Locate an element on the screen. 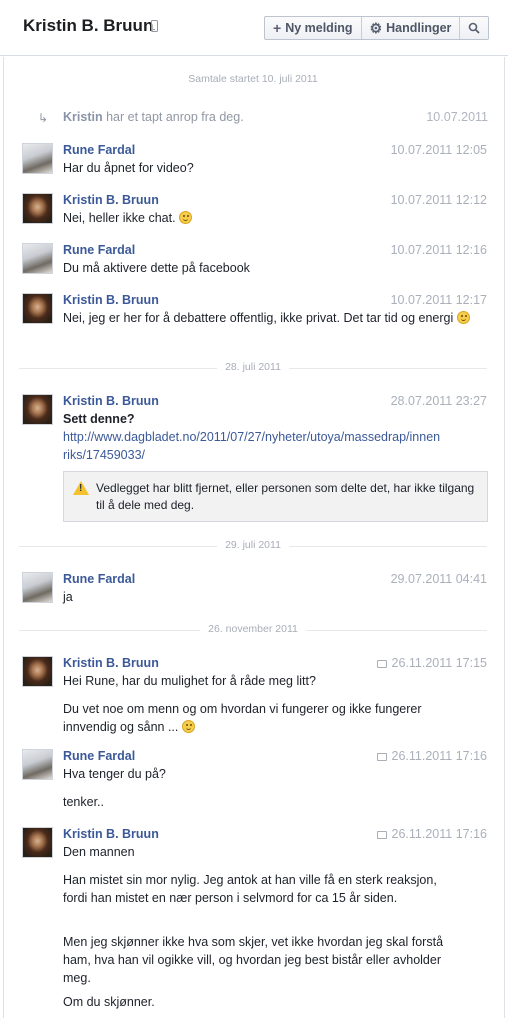 The height and width of the screenshot is (1018, 508). message-time: 29.07.2011 04:41 is located at coordinates (438, 579).